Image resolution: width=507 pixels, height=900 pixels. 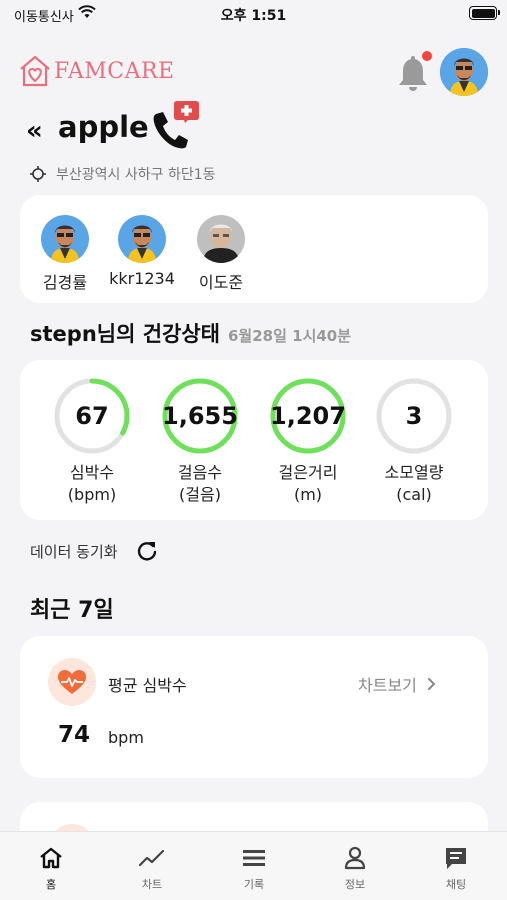 I want to click on clock-time: 오후 1:51, so click(x=253, y=16).